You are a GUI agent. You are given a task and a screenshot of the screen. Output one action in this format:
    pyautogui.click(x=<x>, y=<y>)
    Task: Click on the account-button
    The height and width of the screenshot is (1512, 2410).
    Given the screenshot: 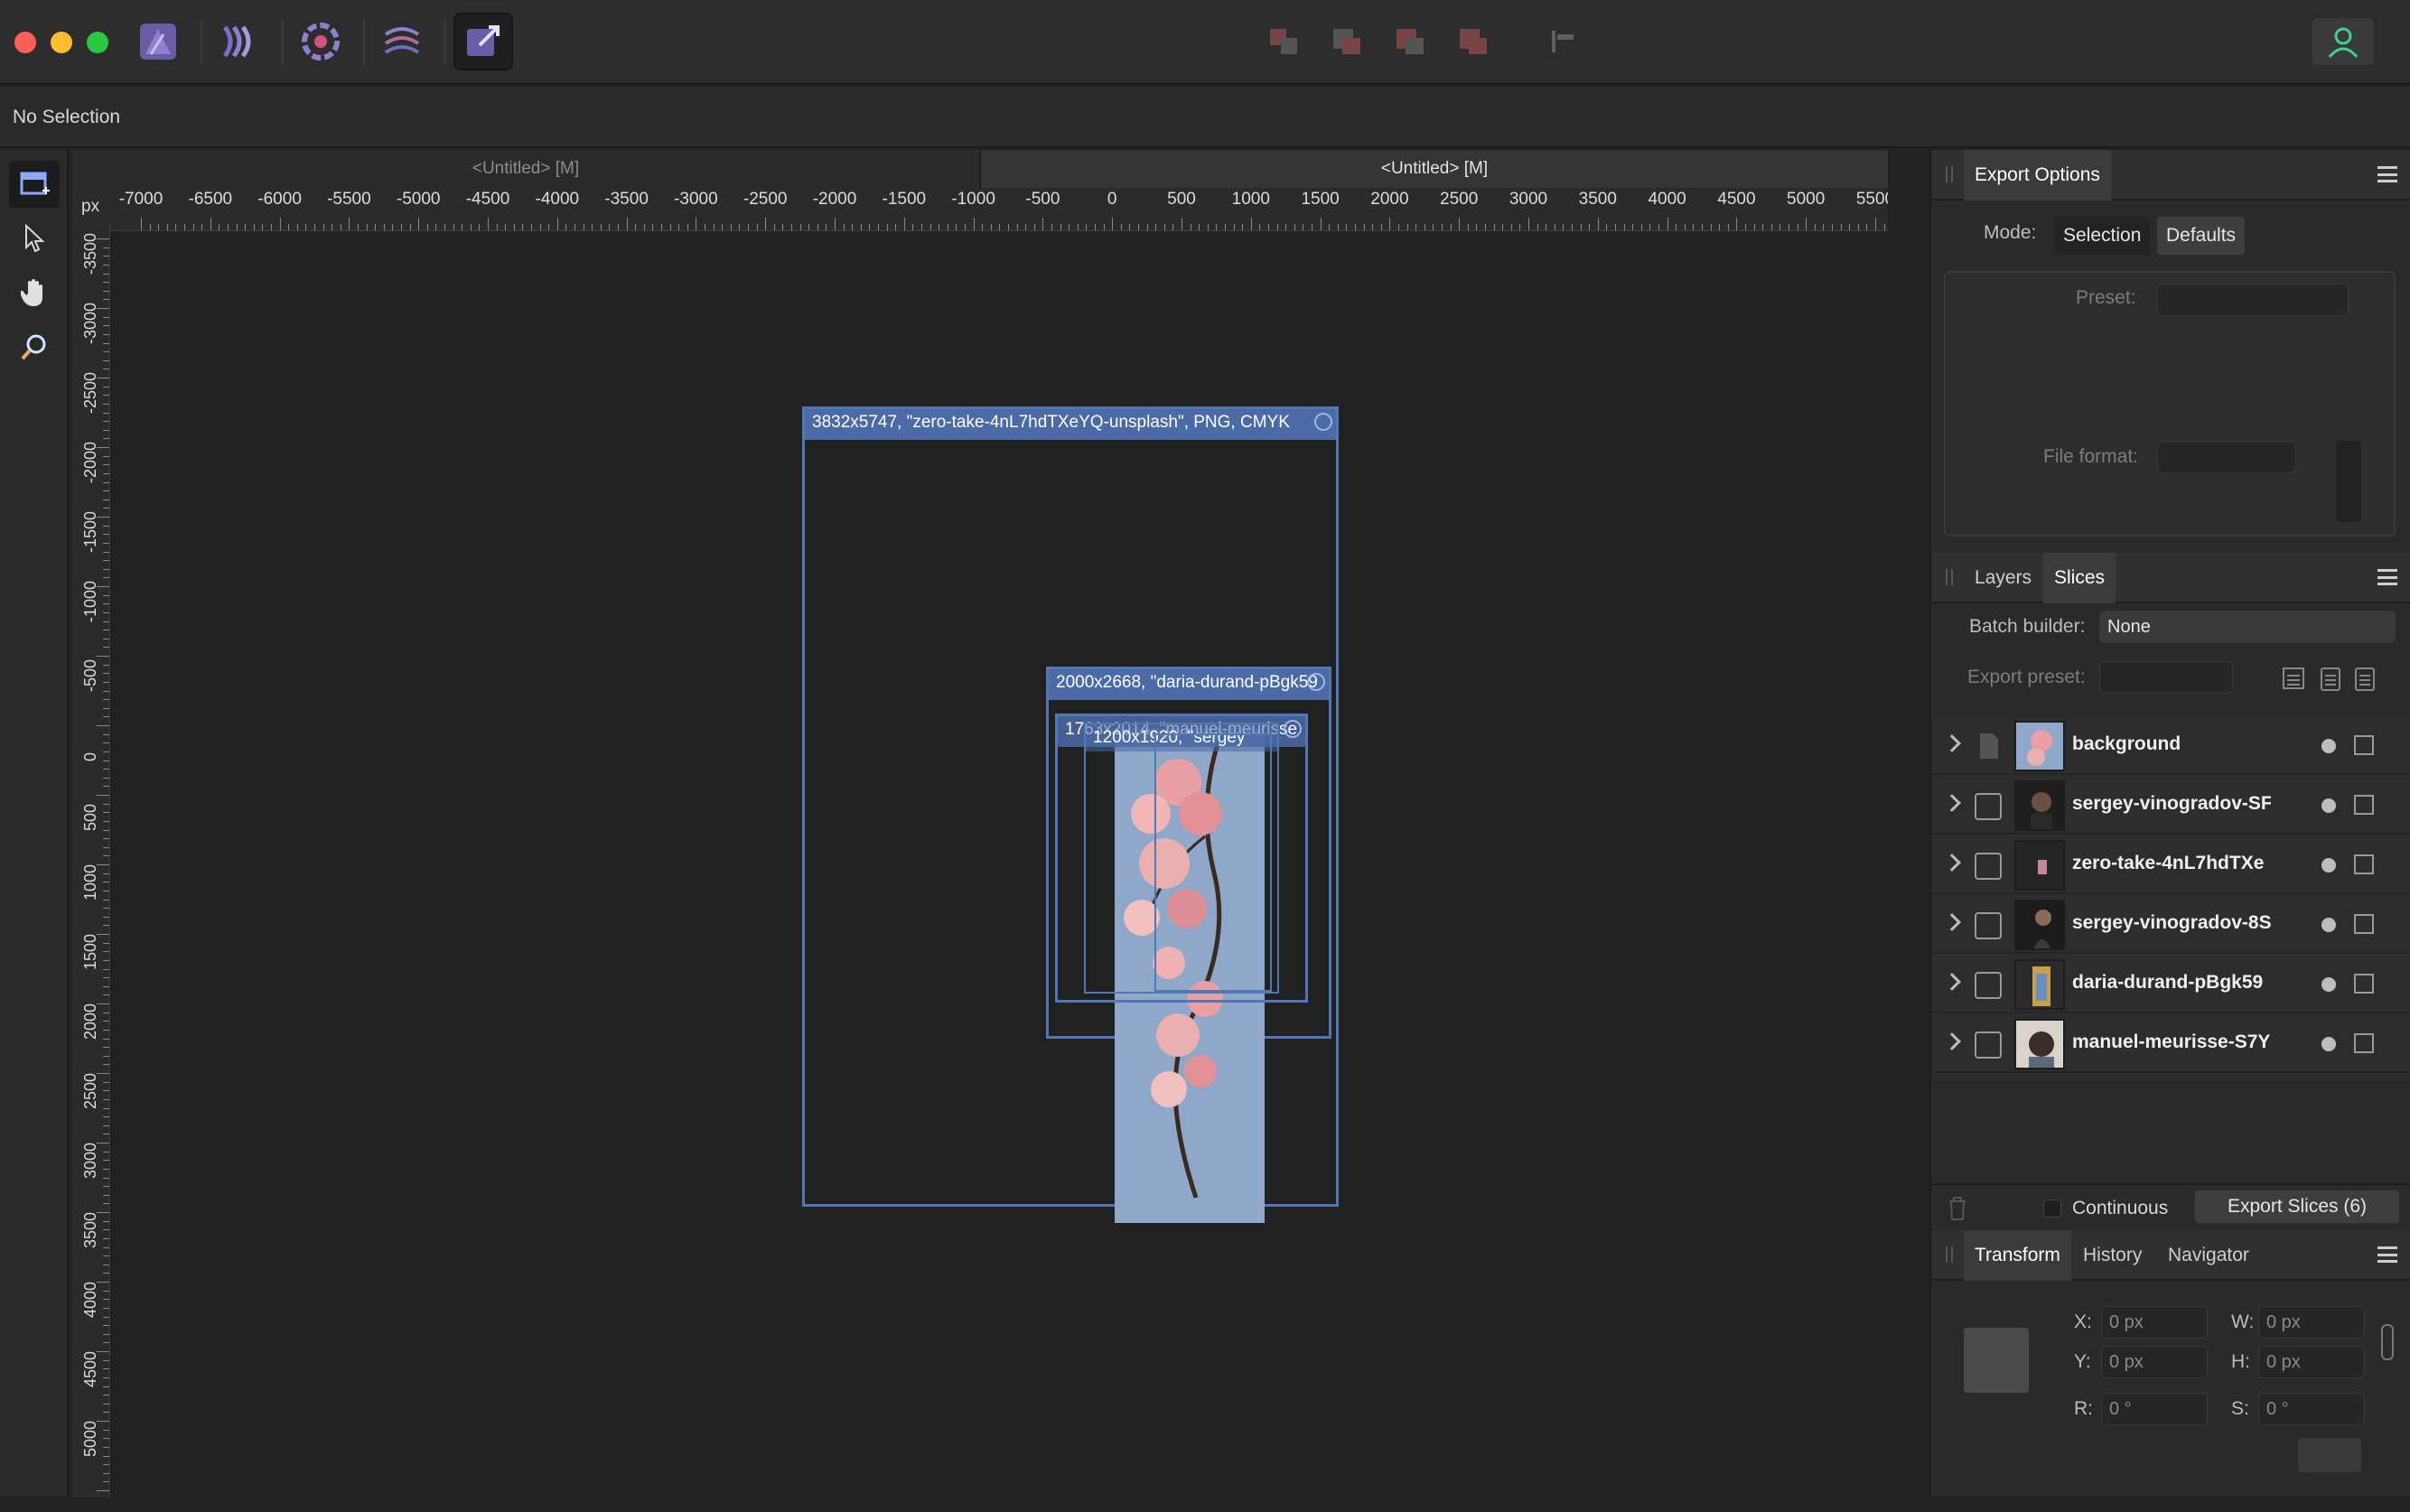 What is the action you would take?
    pyautogui.click(x=2343, y=41)
    